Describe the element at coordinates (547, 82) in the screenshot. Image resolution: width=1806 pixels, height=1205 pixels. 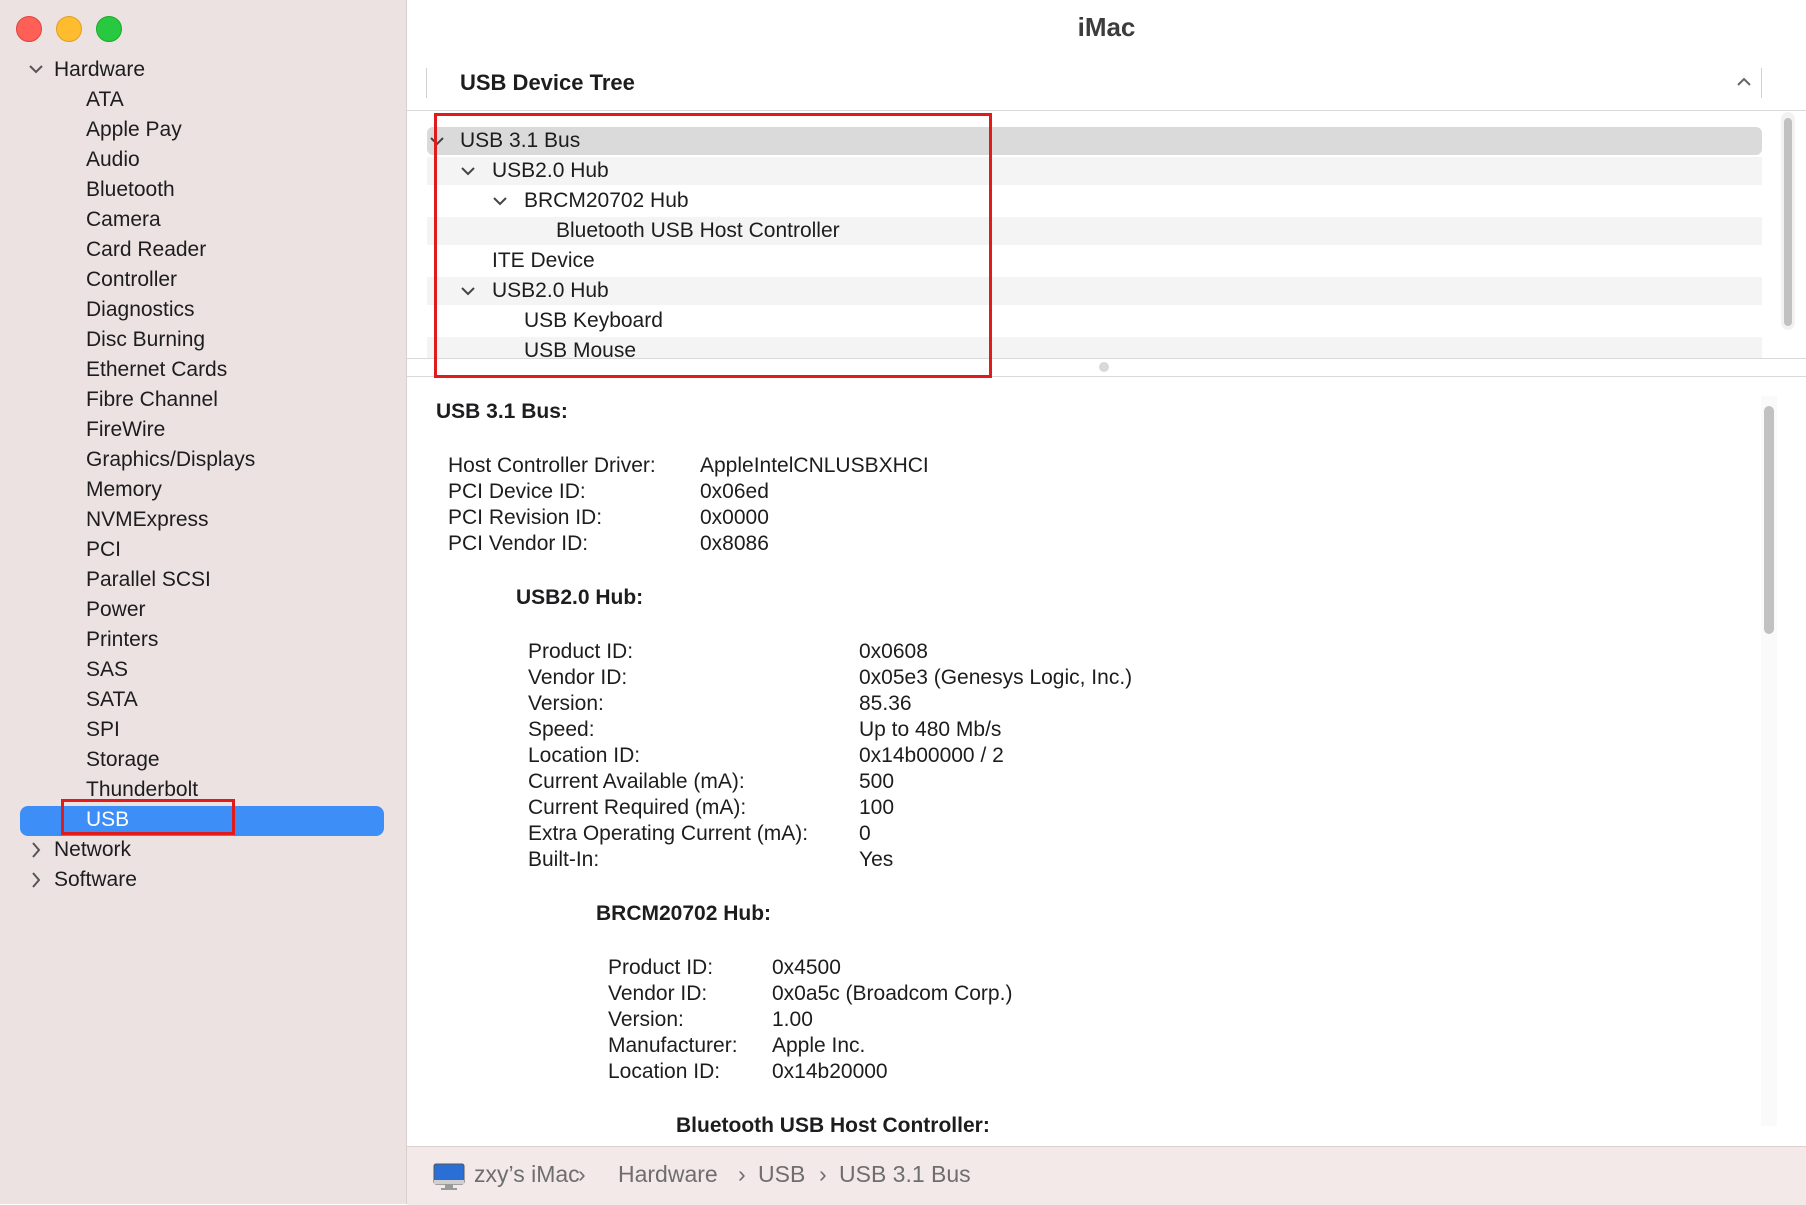
I see `tree-header-title: USB Device Tree` at that location.